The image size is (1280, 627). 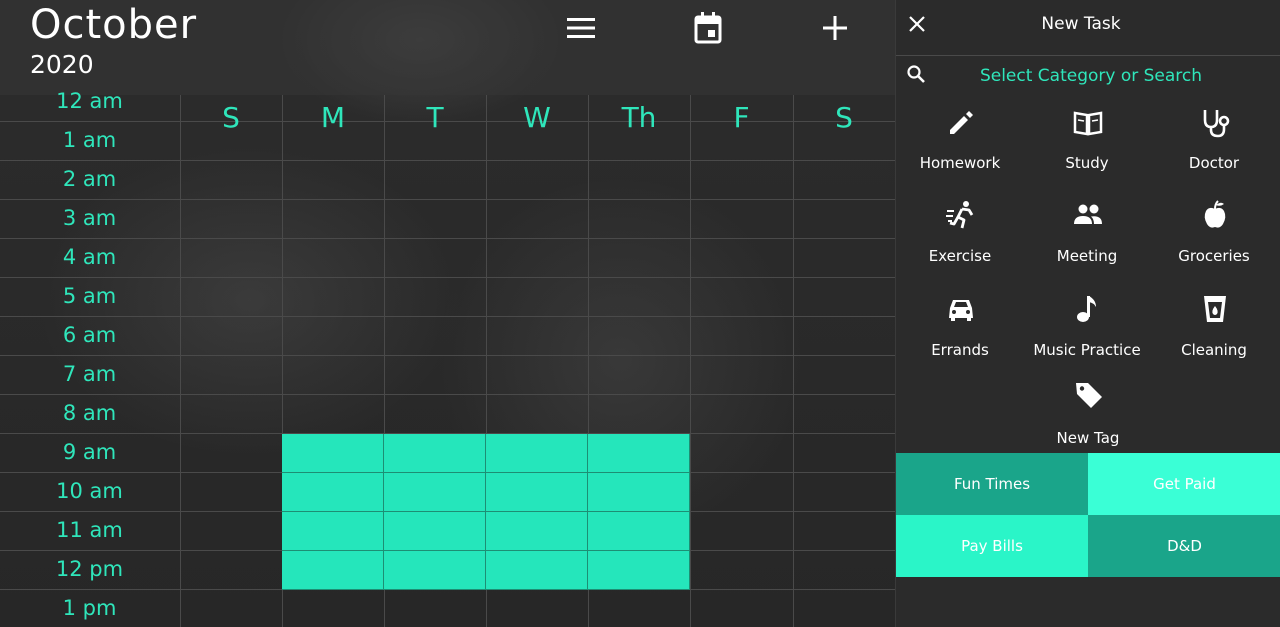 I want to click on day-header: W, so click(x=537, y=117).